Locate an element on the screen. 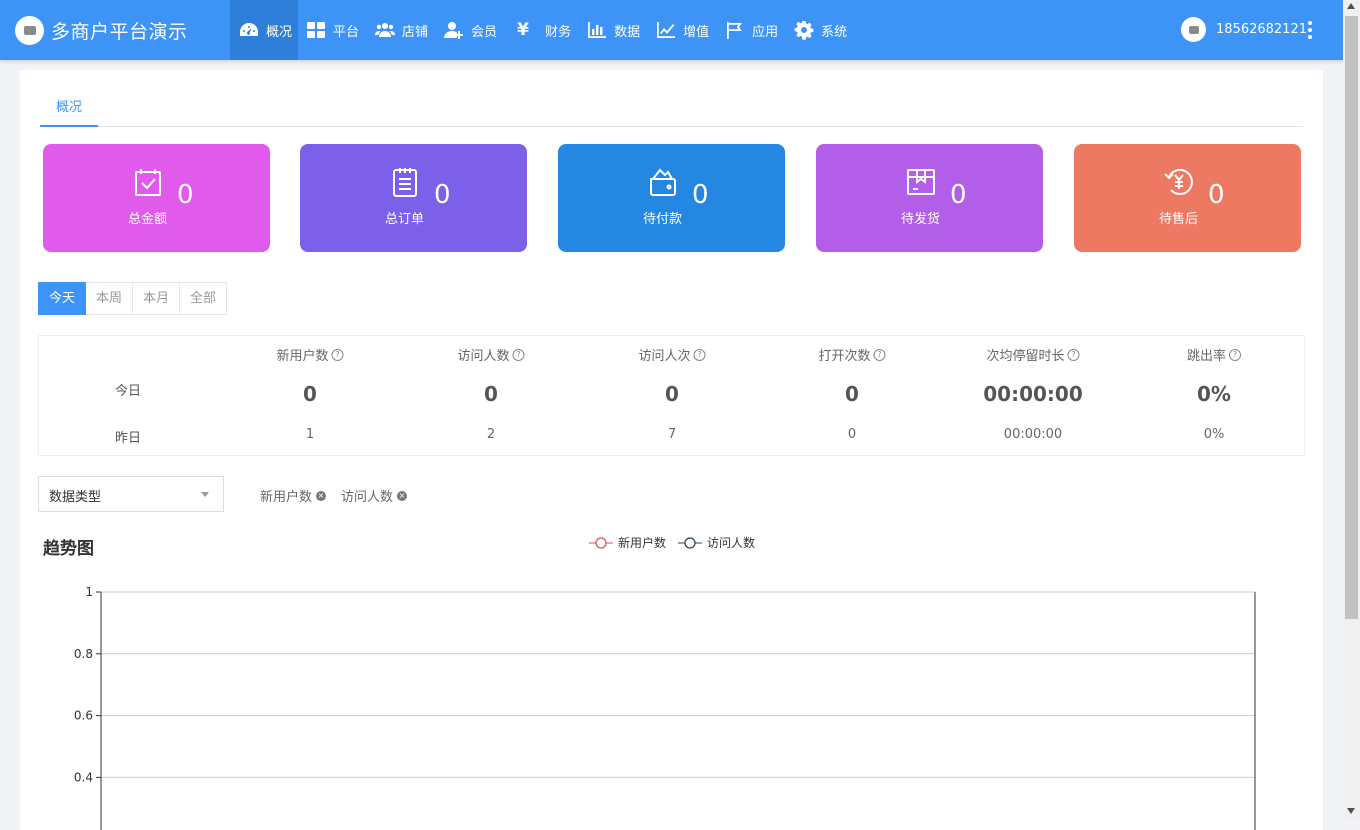 The height and width of the screenshot is (830, 1360). legend-label: 访问人数 is located at coordinates (731, 542).